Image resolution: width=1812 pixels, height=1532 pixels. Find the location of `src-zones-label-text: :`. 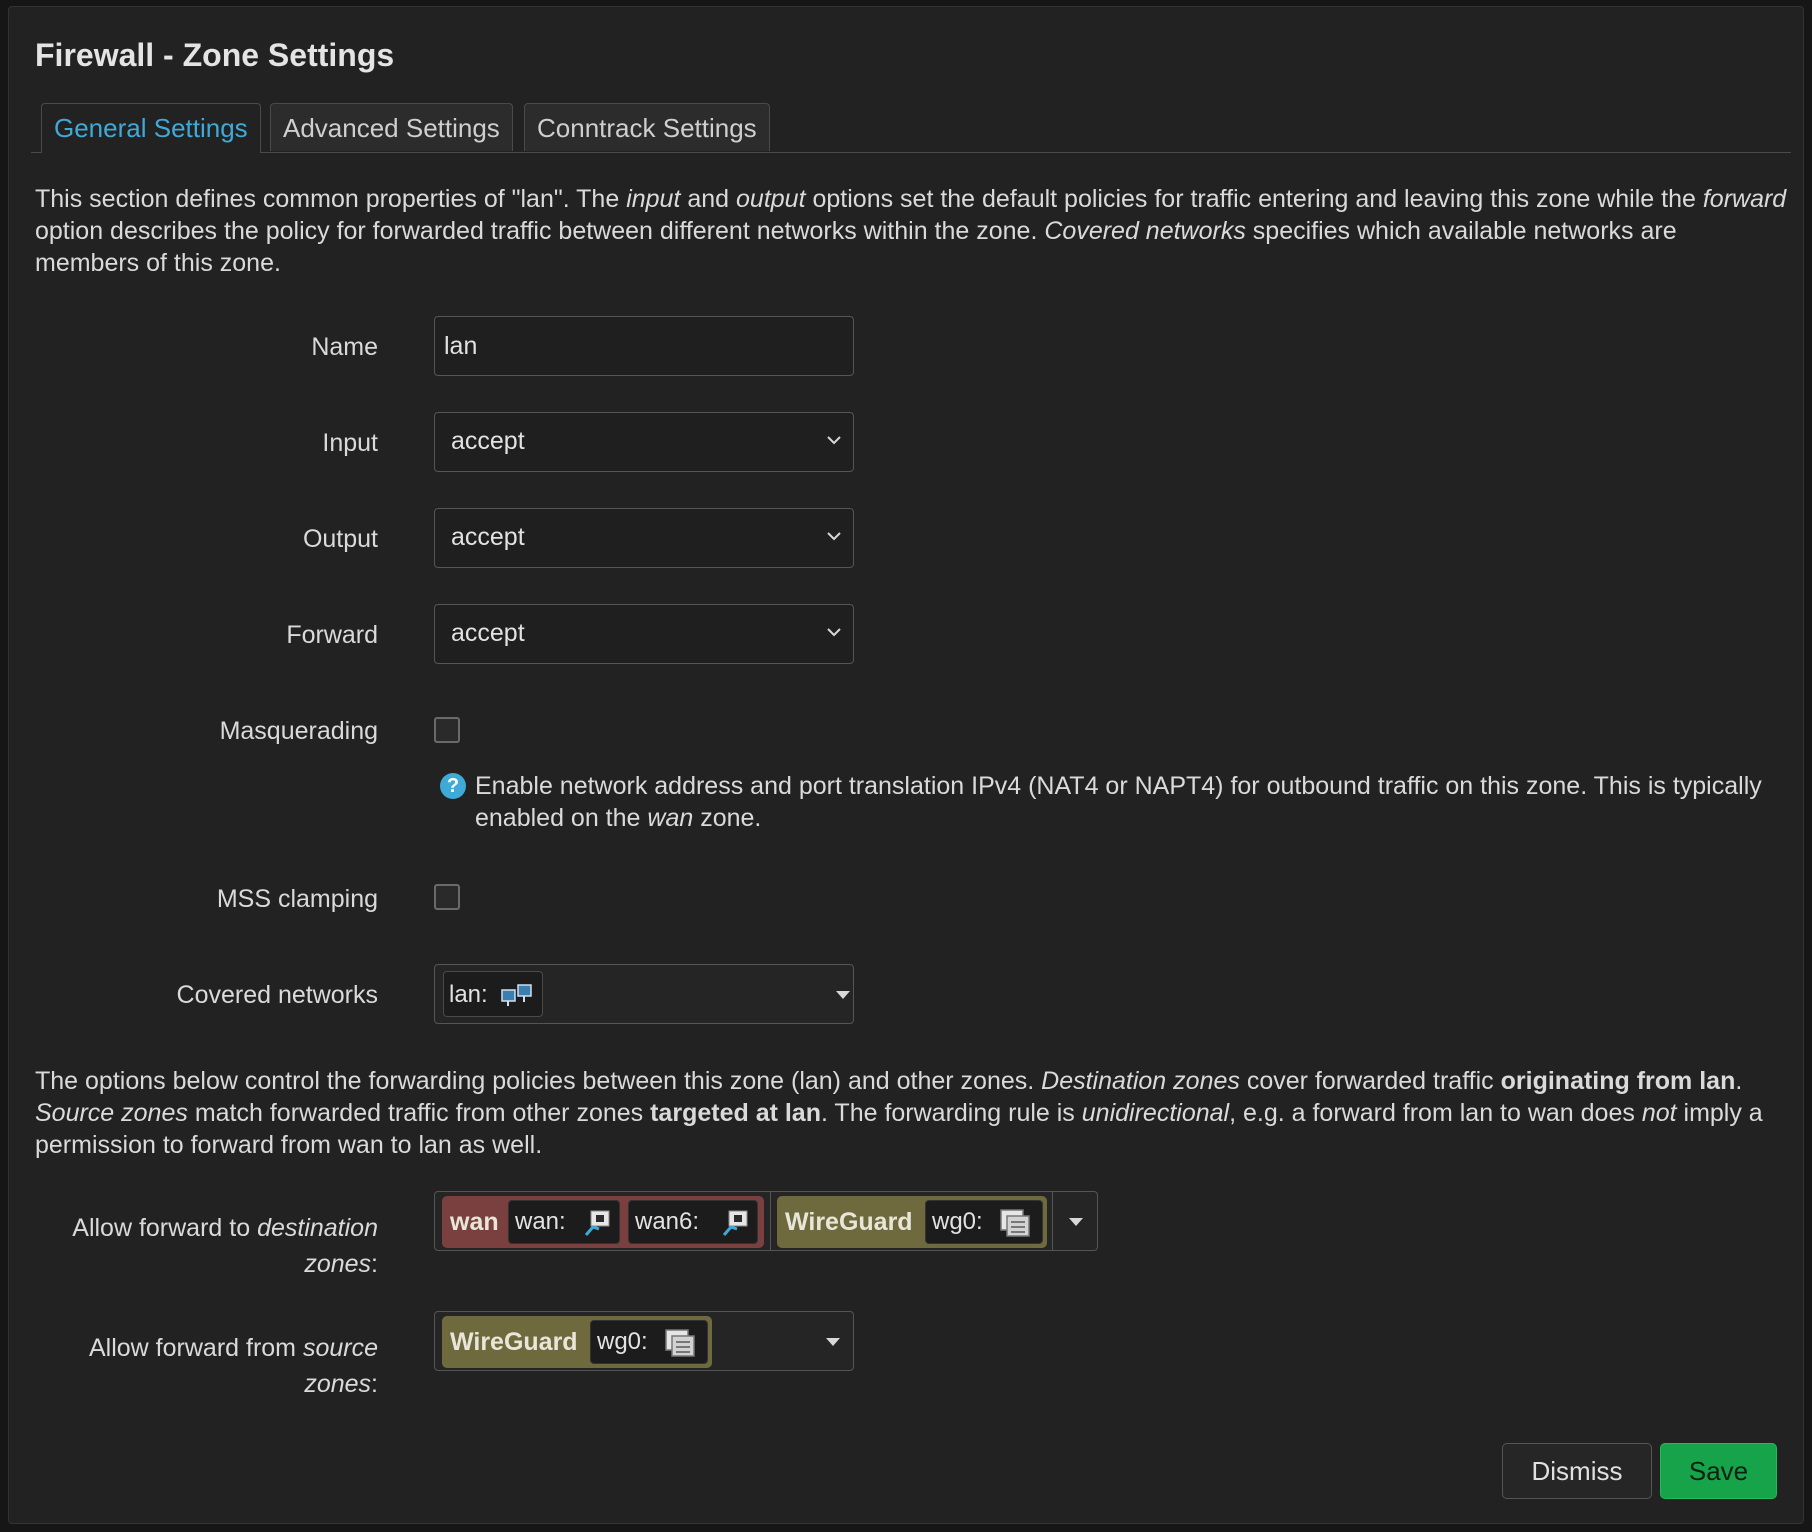

src-zones-label-text: : is located at coordinates (374, 1384).